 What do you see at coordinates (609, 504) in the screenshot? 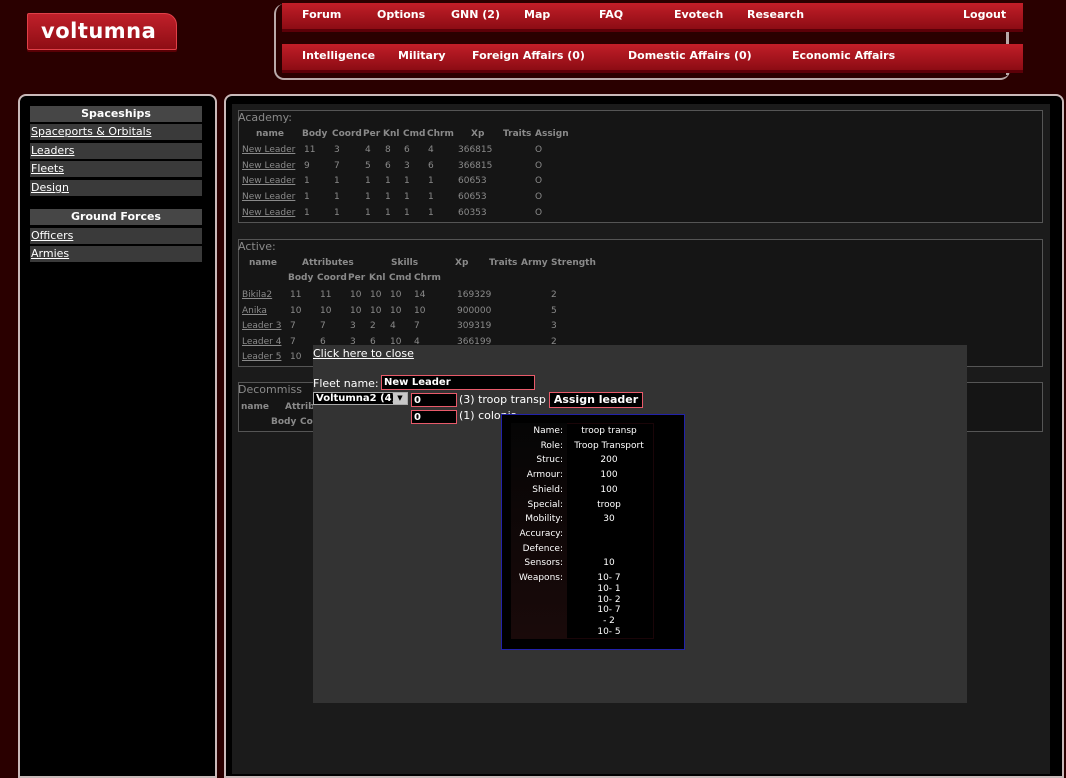
I see `tooltip-value-special: troop` at bounding box center [609, 504].